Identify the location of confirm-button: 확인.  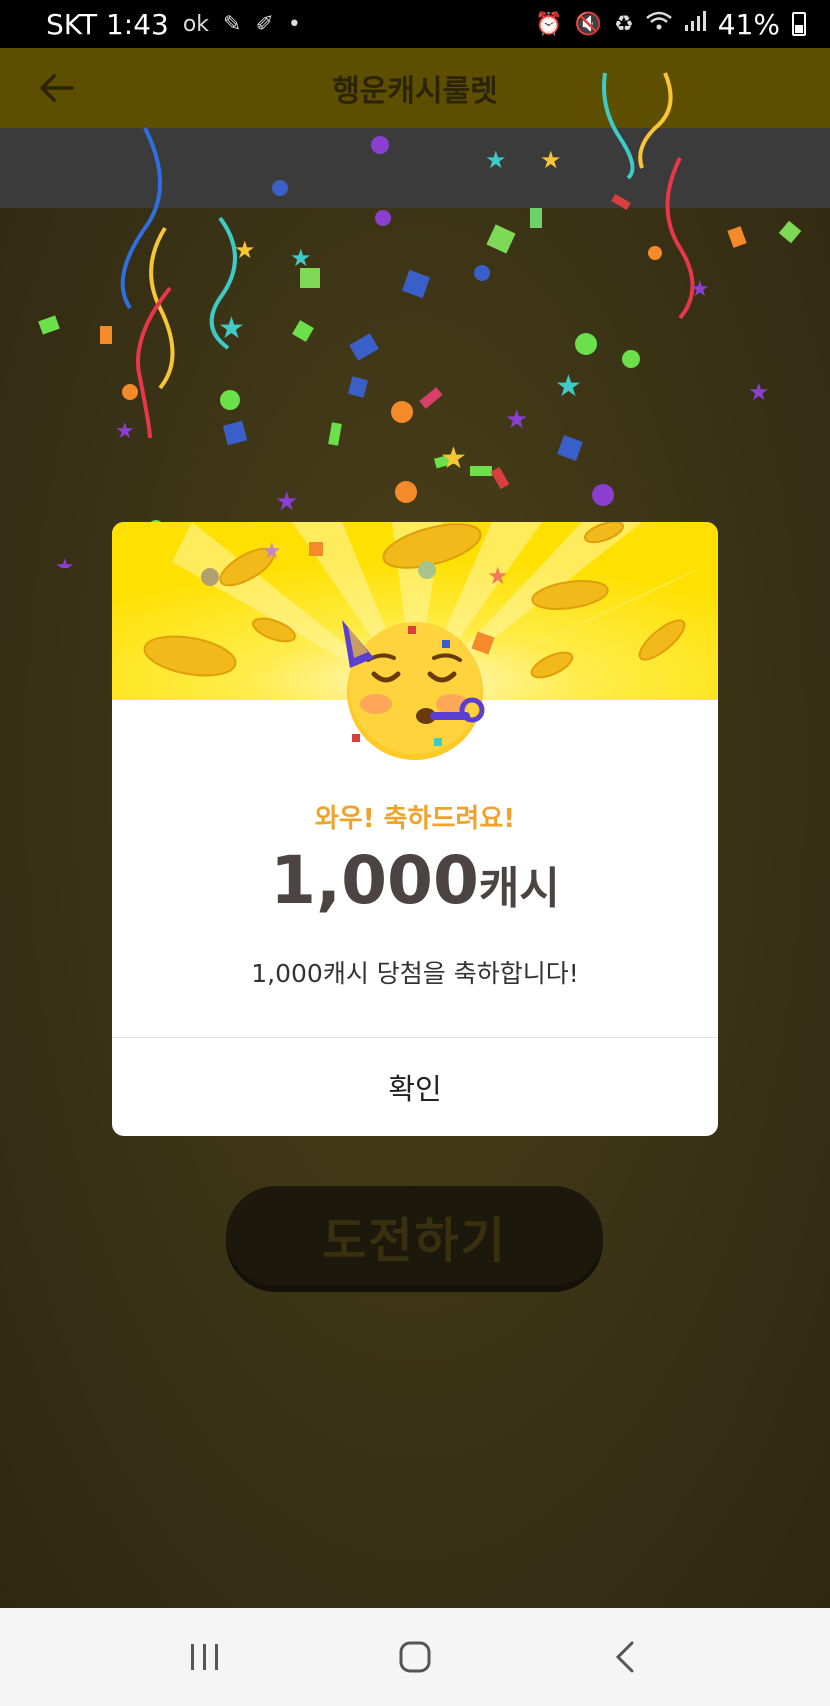
(415, 1087).